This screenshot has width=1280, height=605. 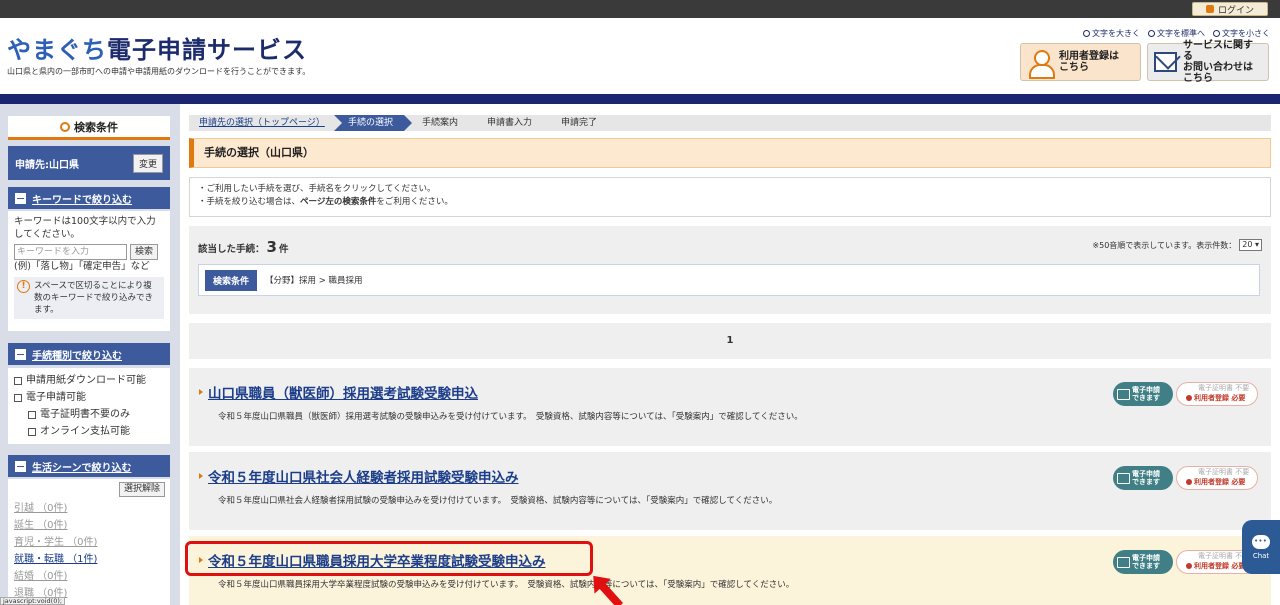 I want to click on step-form-input: 申請書入力, so click(x=510, y=123).